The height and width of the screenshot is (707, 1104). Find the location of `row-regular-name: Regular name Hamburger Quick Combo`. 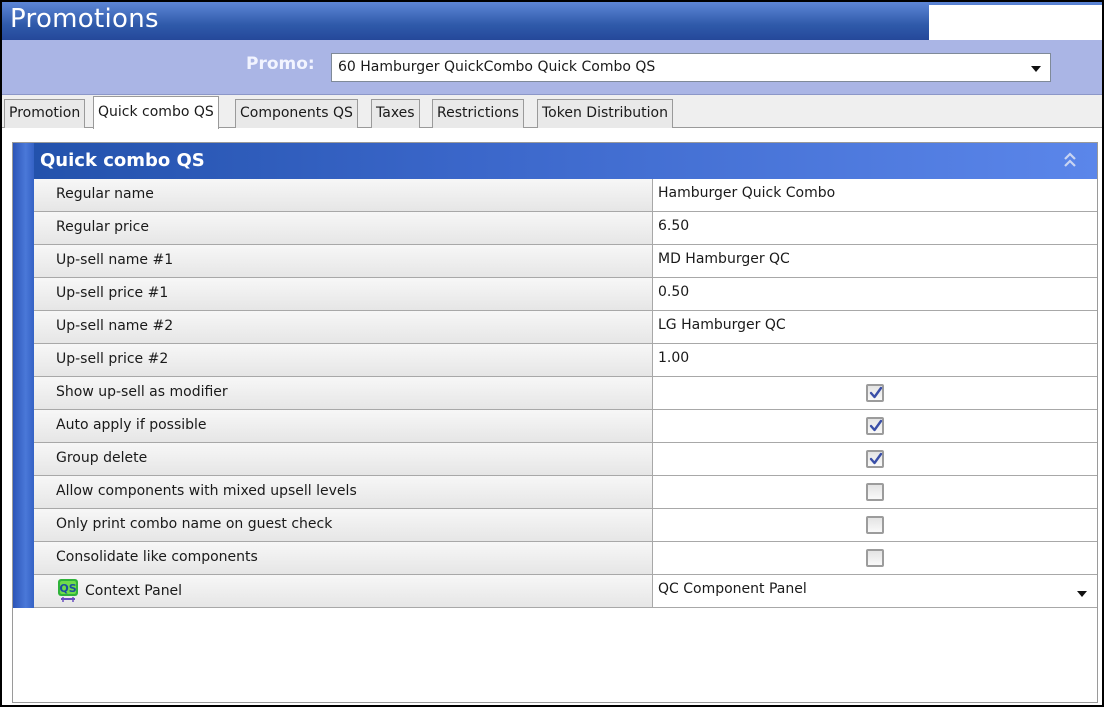

row-regular-name: Regular name Hamburger Quick Combo is located at coordinates (565, 195).